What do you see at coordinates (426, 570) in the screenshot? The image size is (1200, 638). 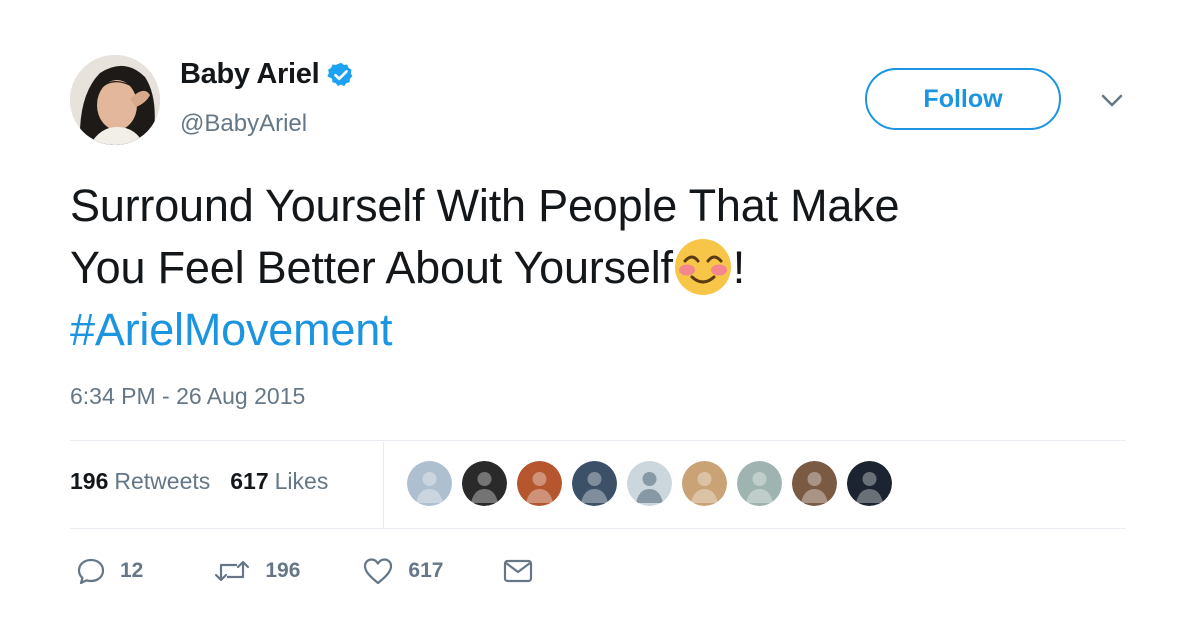 I see `like-count: 617` at bounding box center [426, 570].